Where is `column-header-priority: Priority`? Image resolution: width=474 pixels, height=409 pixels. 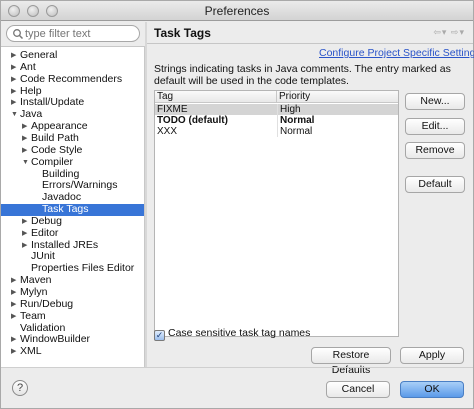 column-header-priority: Priority is located at coordinates (337, 97).